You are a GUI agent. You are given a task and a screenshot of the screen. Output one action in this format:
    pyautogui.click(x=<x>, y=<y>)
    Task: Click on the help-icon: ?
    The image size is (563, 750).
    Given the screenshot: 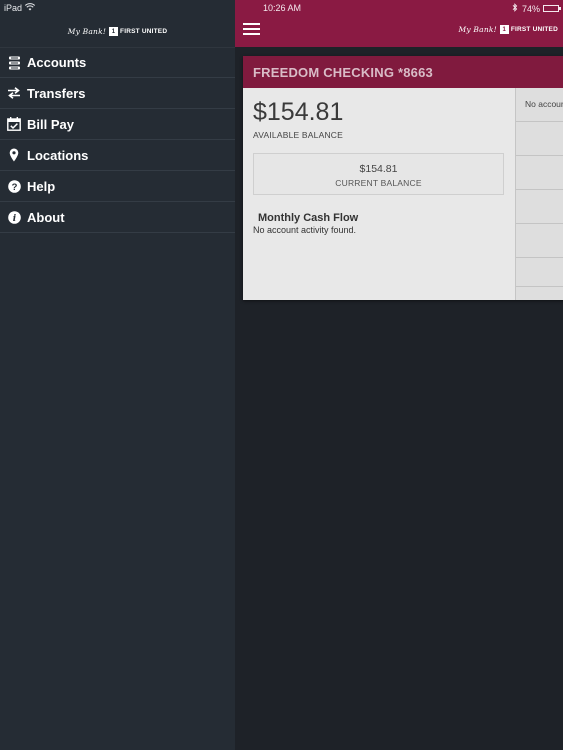 What is the action you would take?
    pyautogui.click(x=14, y=186)
    